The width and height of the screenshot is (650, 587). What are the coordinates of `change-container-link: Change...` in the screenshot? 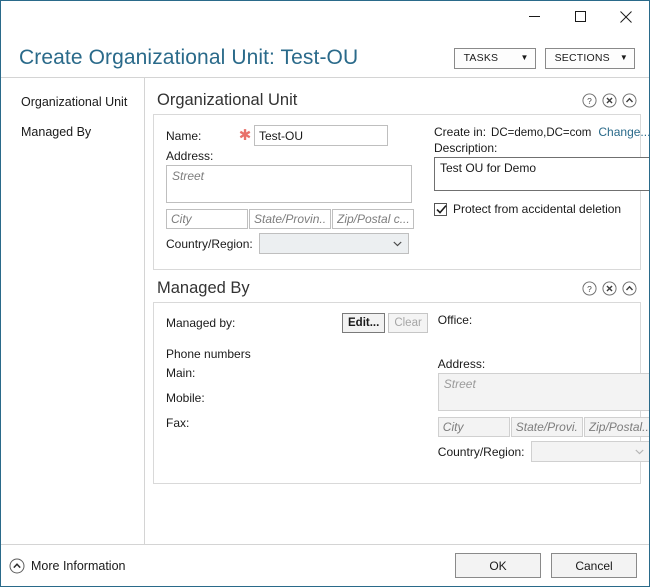 It's located at (623, 132).